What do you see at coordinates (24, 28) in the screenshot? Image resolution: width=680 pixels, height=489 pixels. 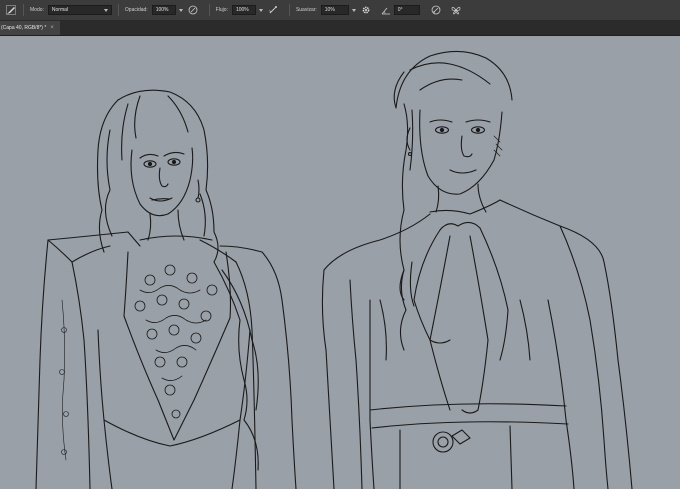 I see `document-tab-title: (Capa 40, RGB/8*) *` at bounding box center [24, 28].